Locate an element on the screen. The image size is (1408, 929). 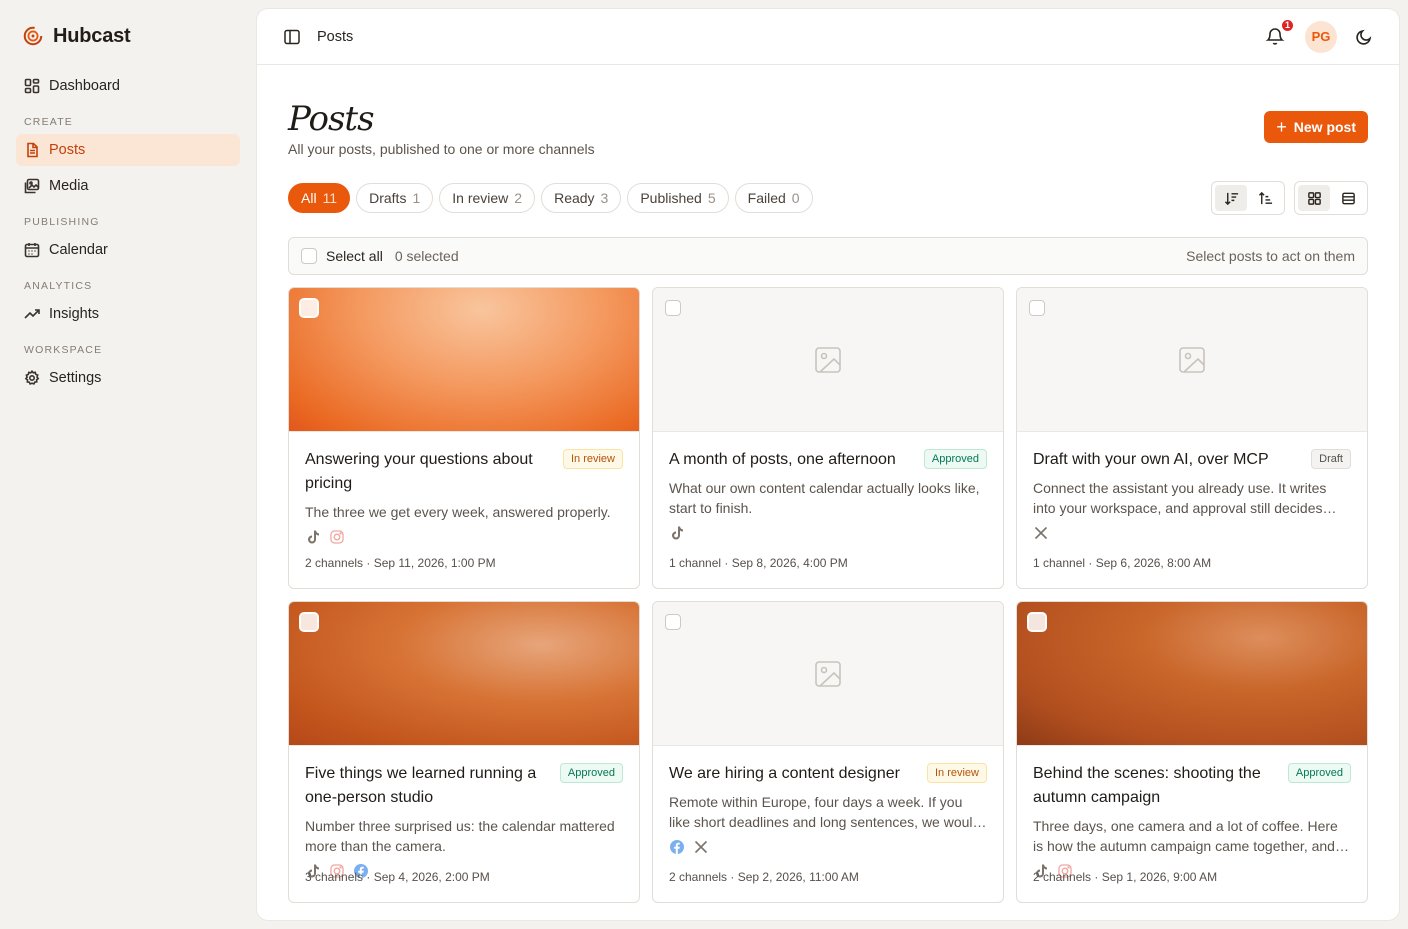
post-meta: 1 channel · Sep 8, 2026, 4:00 PM is located at coordinates (758, 563).